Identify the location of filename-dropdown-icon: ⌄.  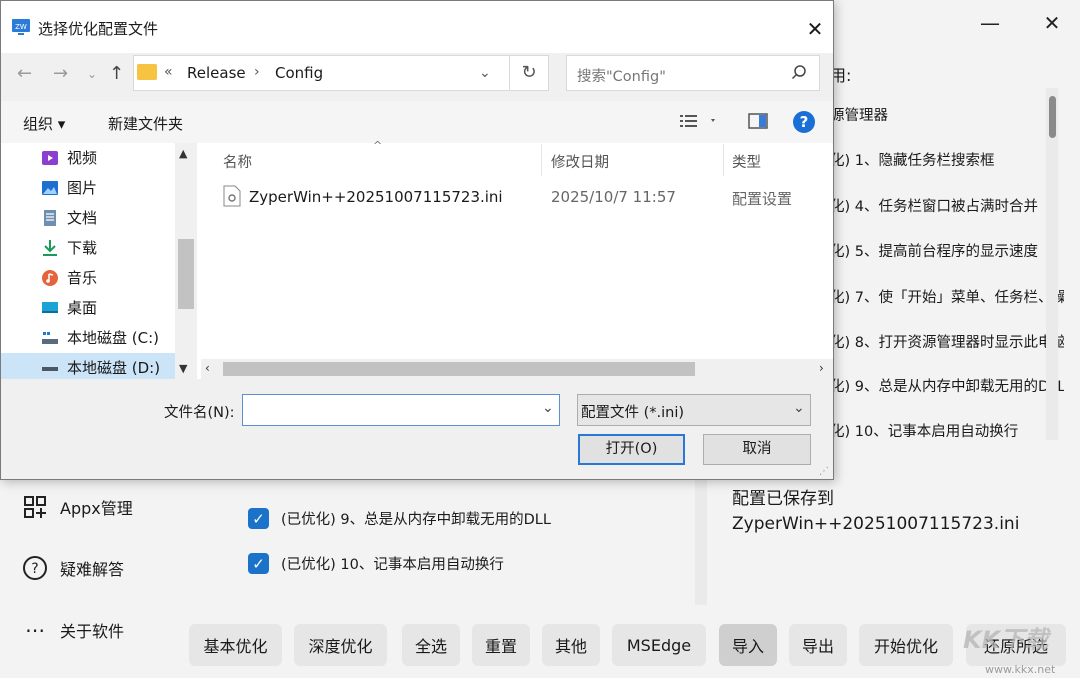
(548, 408).